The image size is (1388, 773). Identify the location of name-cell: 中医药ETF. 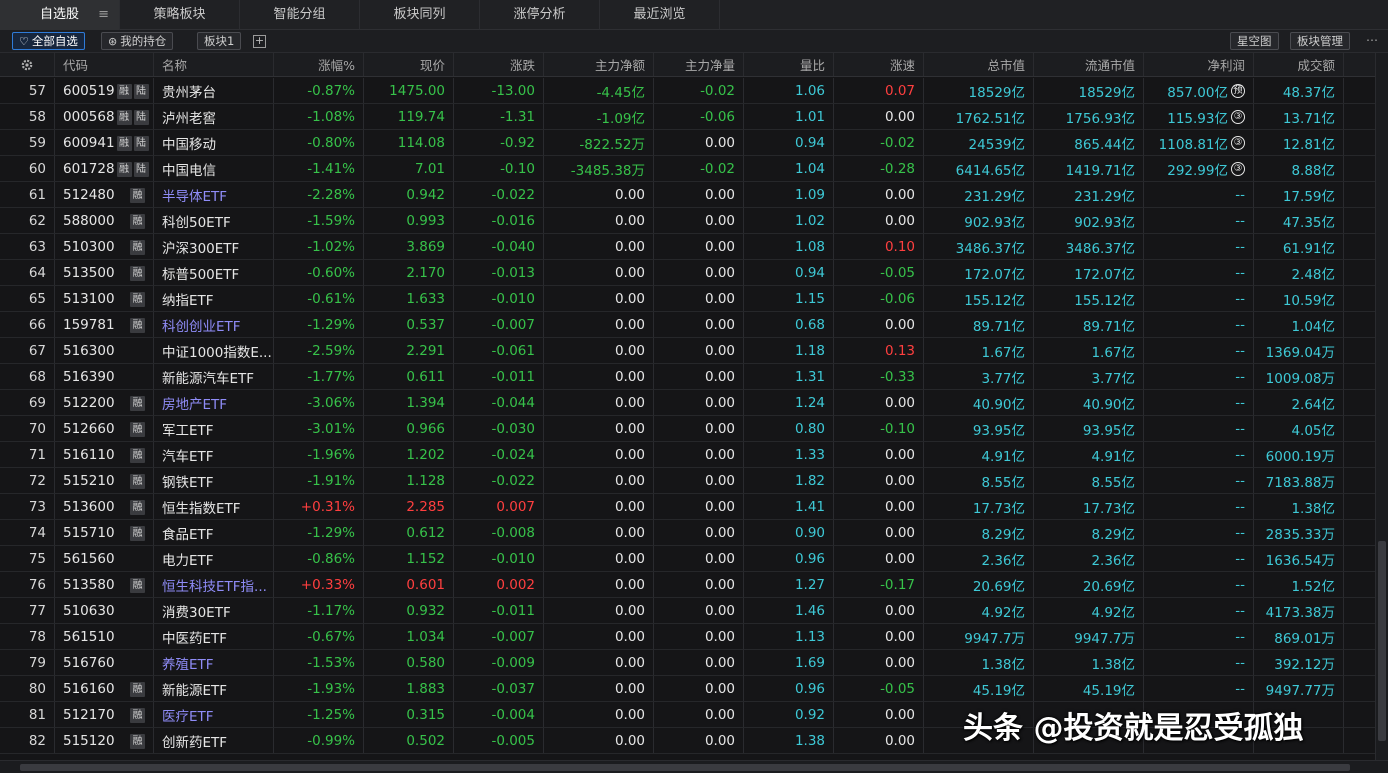
(214, 636).